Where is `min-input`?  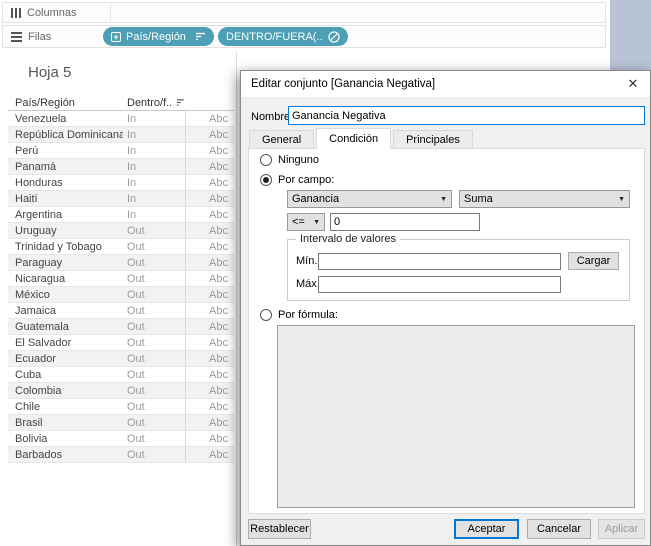
min-input is located at coordinates (439, 261).